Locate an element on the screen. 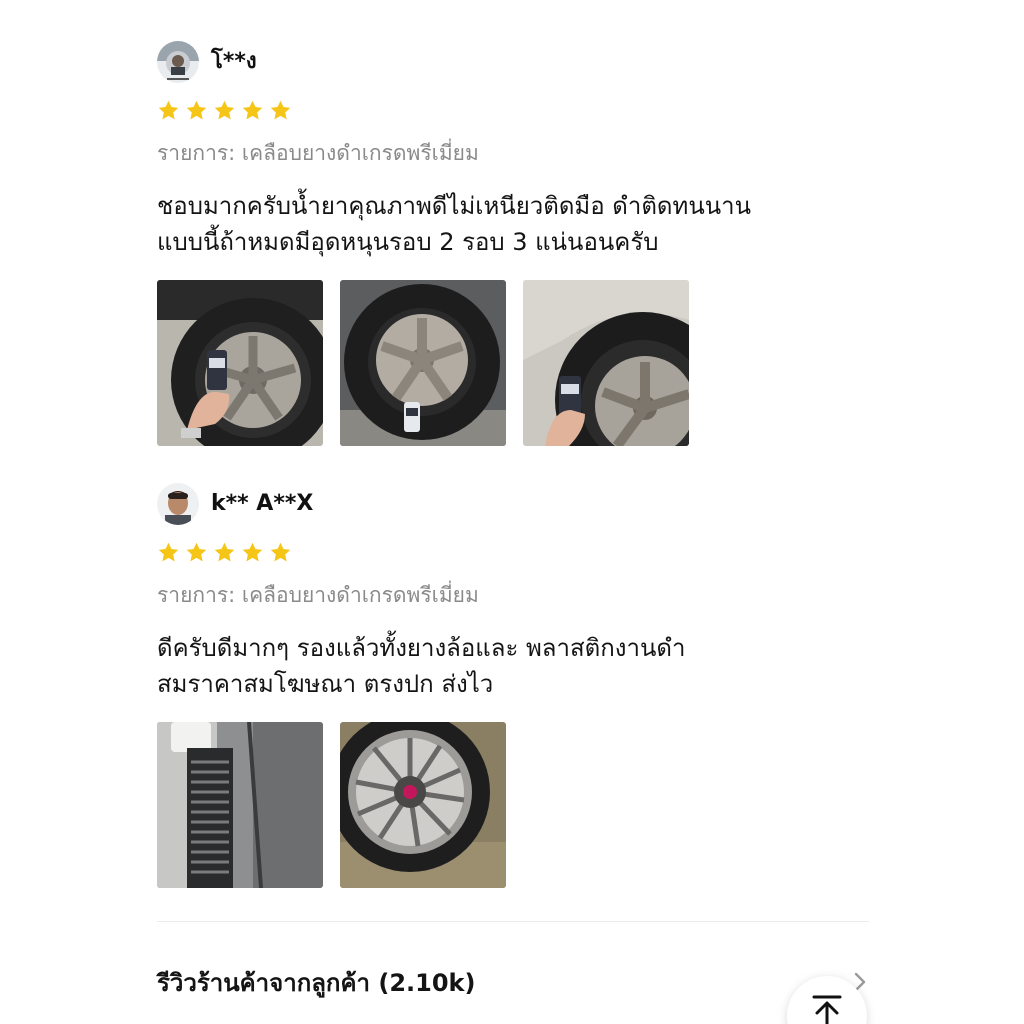 The height and width of the screenshot is (1024, 1024). shop-reviews-title: รีวิวร้านค้าจากลูกค้า (2.10k) is located at coordinates (316, 982).